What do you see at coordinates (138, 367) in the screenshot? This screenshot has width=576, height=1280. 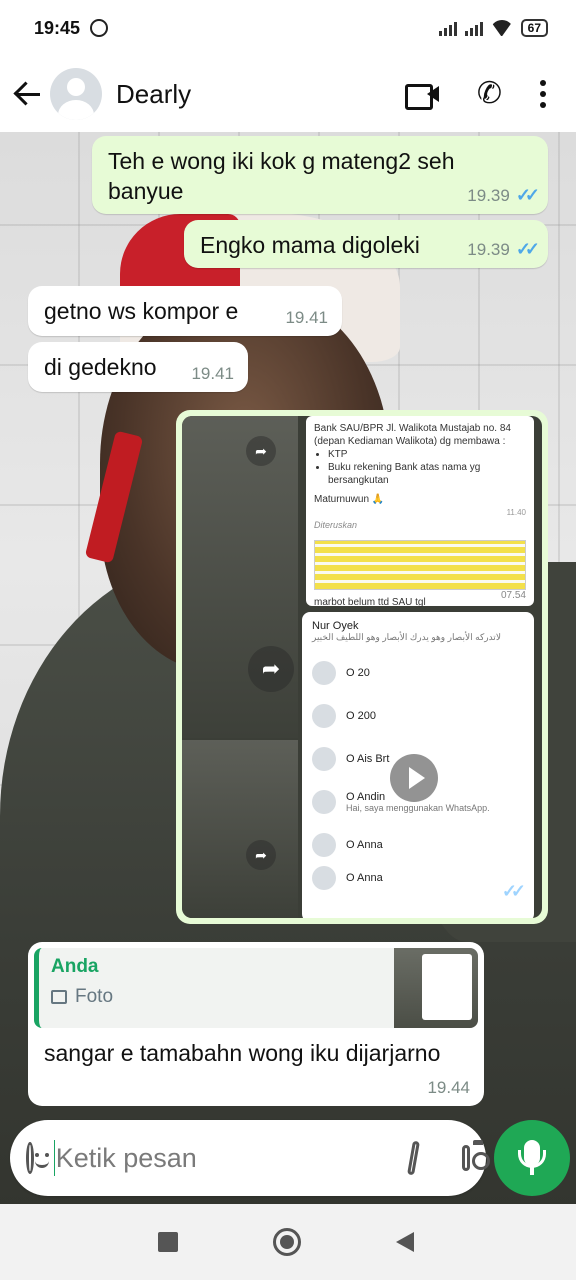 I see `message-bubble-in: di gedekno 19.41` at bounding box center [138, 367].